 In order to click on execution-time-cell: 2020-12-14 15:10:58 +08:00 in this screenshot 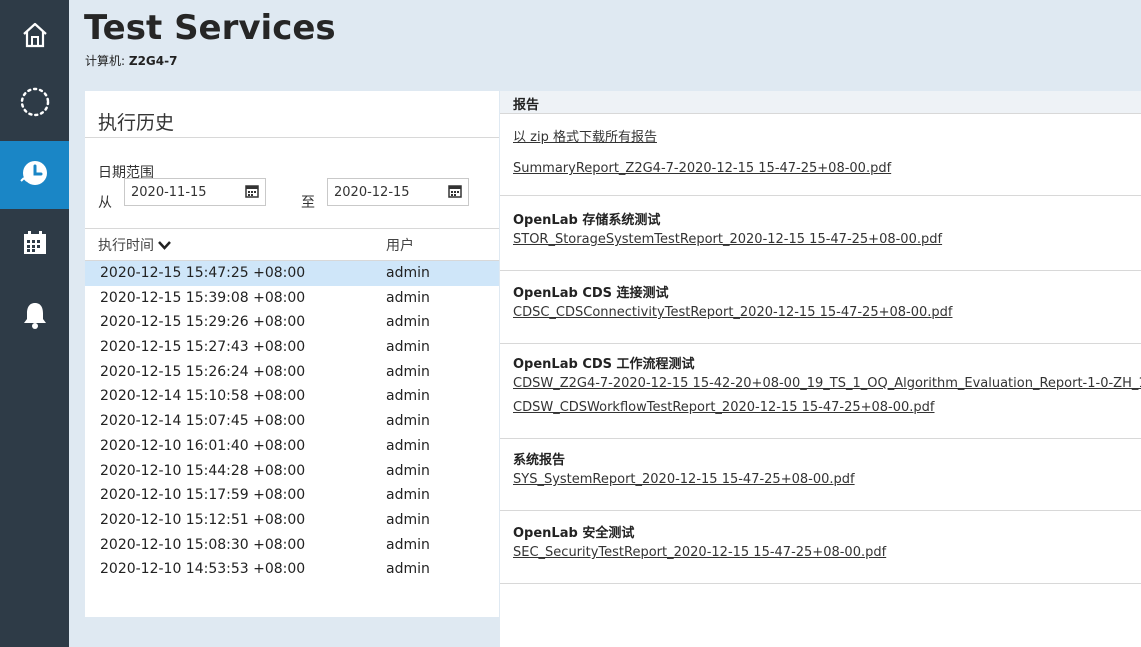, I will do `click(203, 396)`.